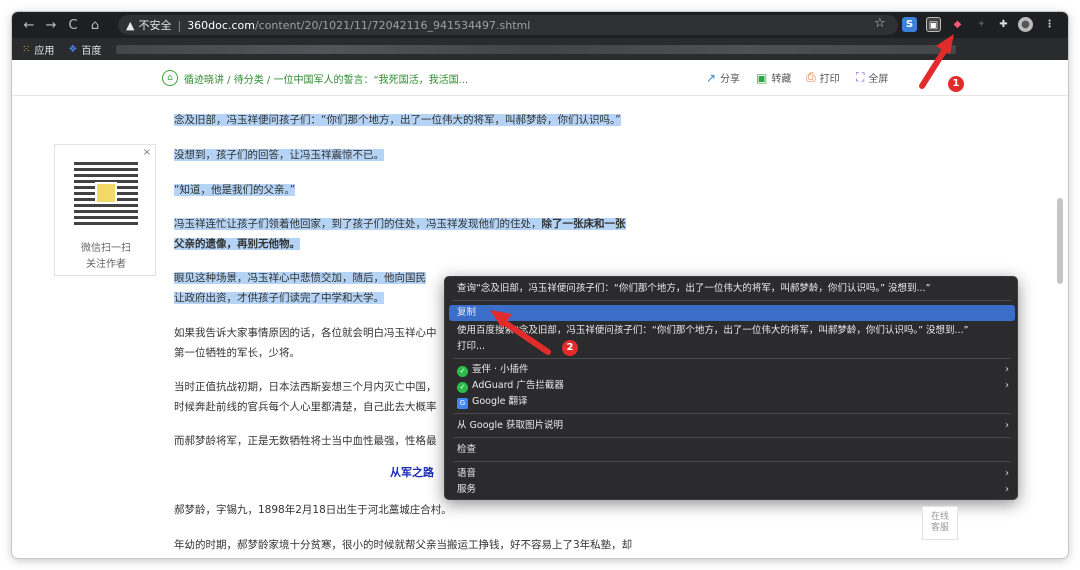 The image size is (1080, 570). Describe the element at coordinates (412, 472) in the screenshot. I see `section-heading: 从军之路` at that location.